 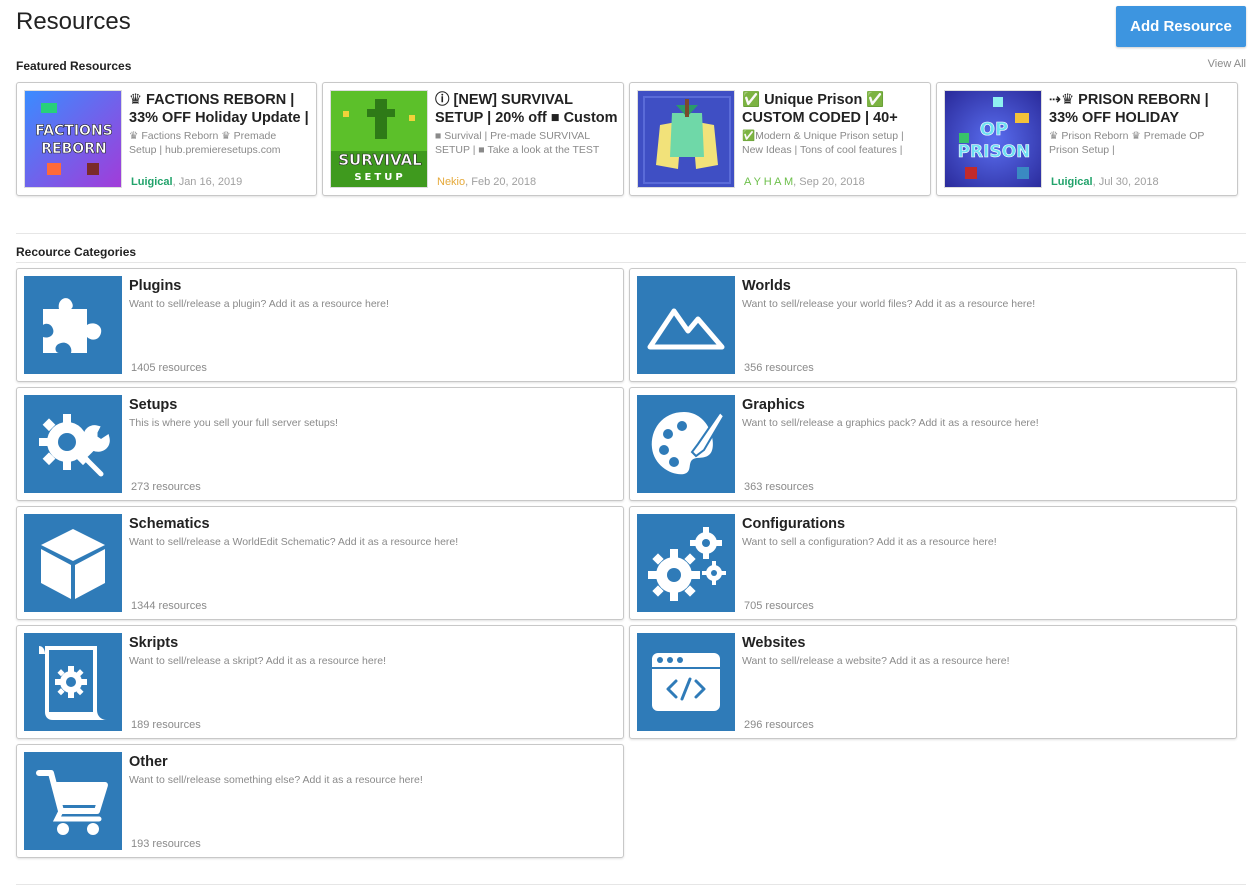 I want to click on thumb-text-line2: SETUP, so click(x=379, y=177).